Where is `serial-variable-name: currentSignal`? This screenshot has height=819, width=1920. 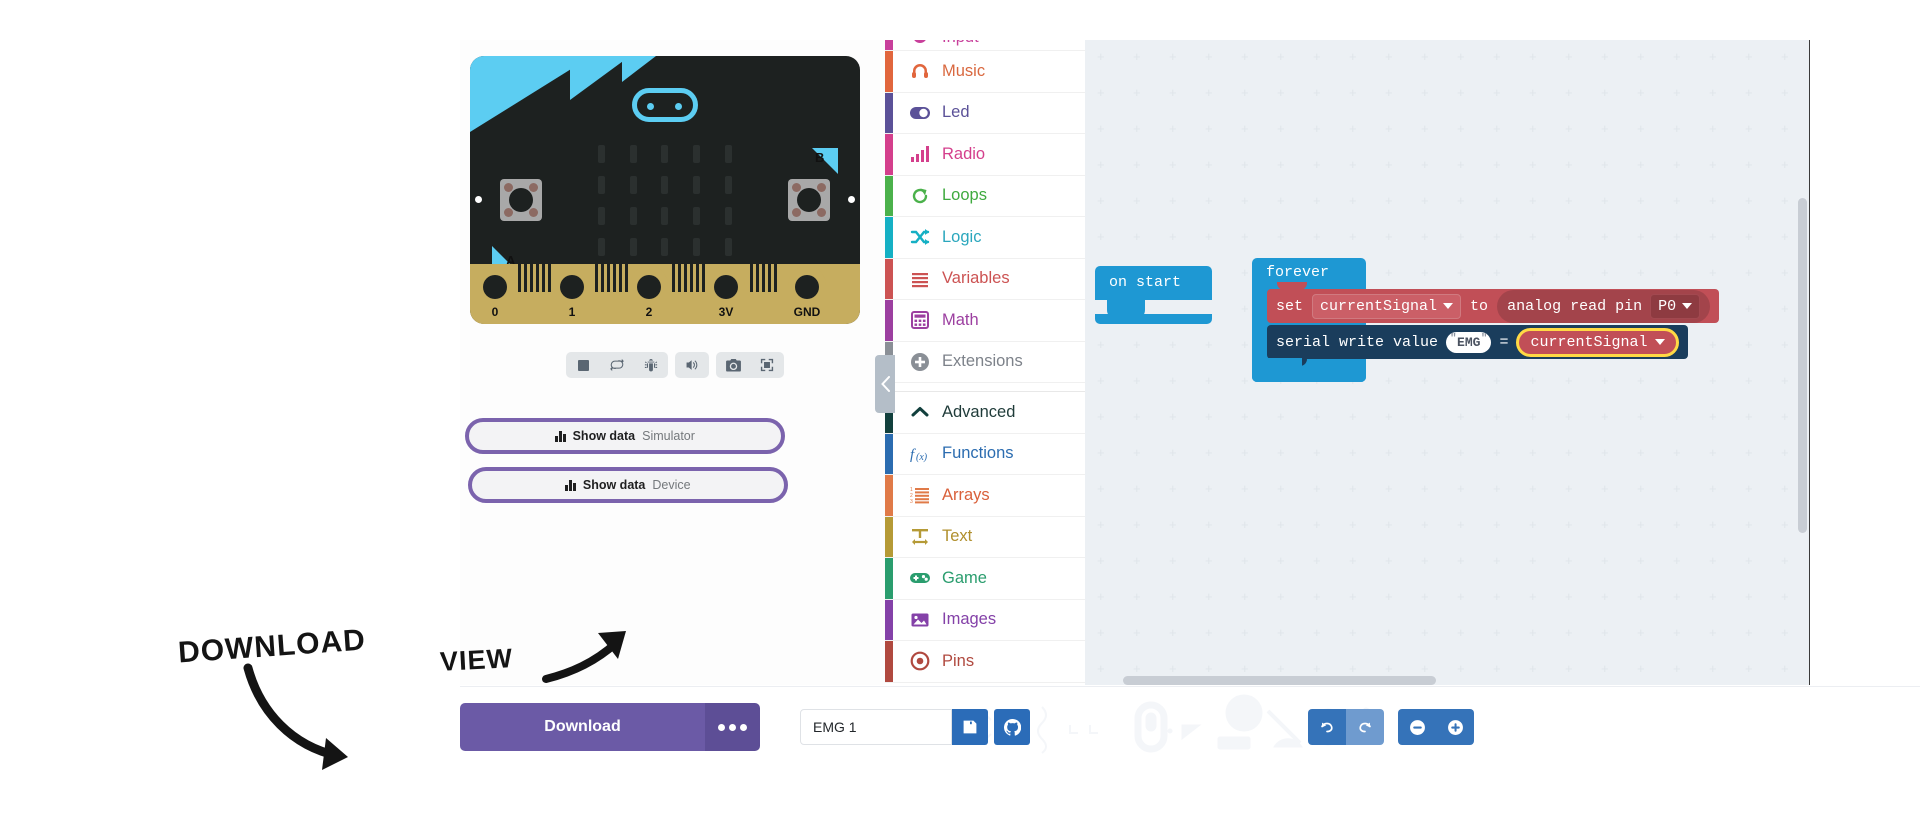
serial-variable-name: currentSignal is located at coordinates (1589, 342).